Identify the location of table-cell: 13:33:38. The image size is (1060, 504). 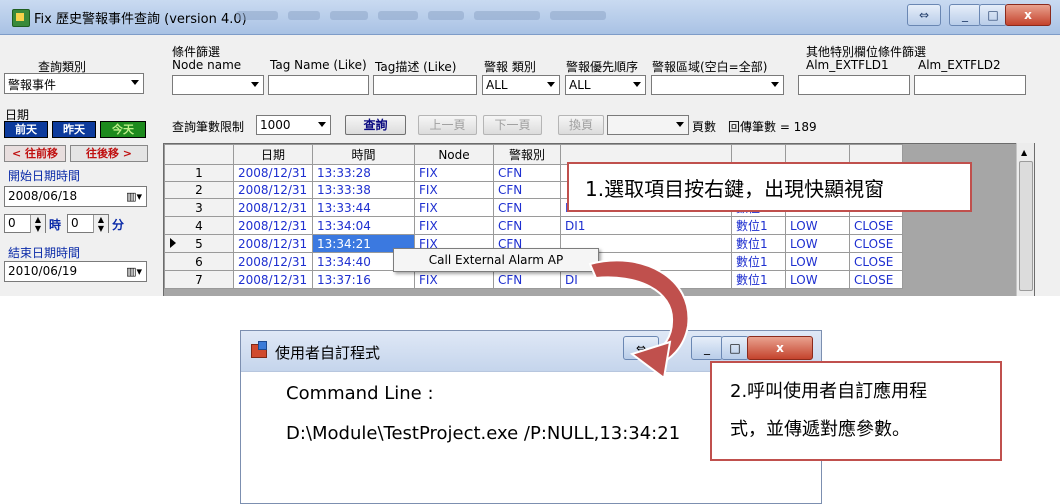
(363, 190).